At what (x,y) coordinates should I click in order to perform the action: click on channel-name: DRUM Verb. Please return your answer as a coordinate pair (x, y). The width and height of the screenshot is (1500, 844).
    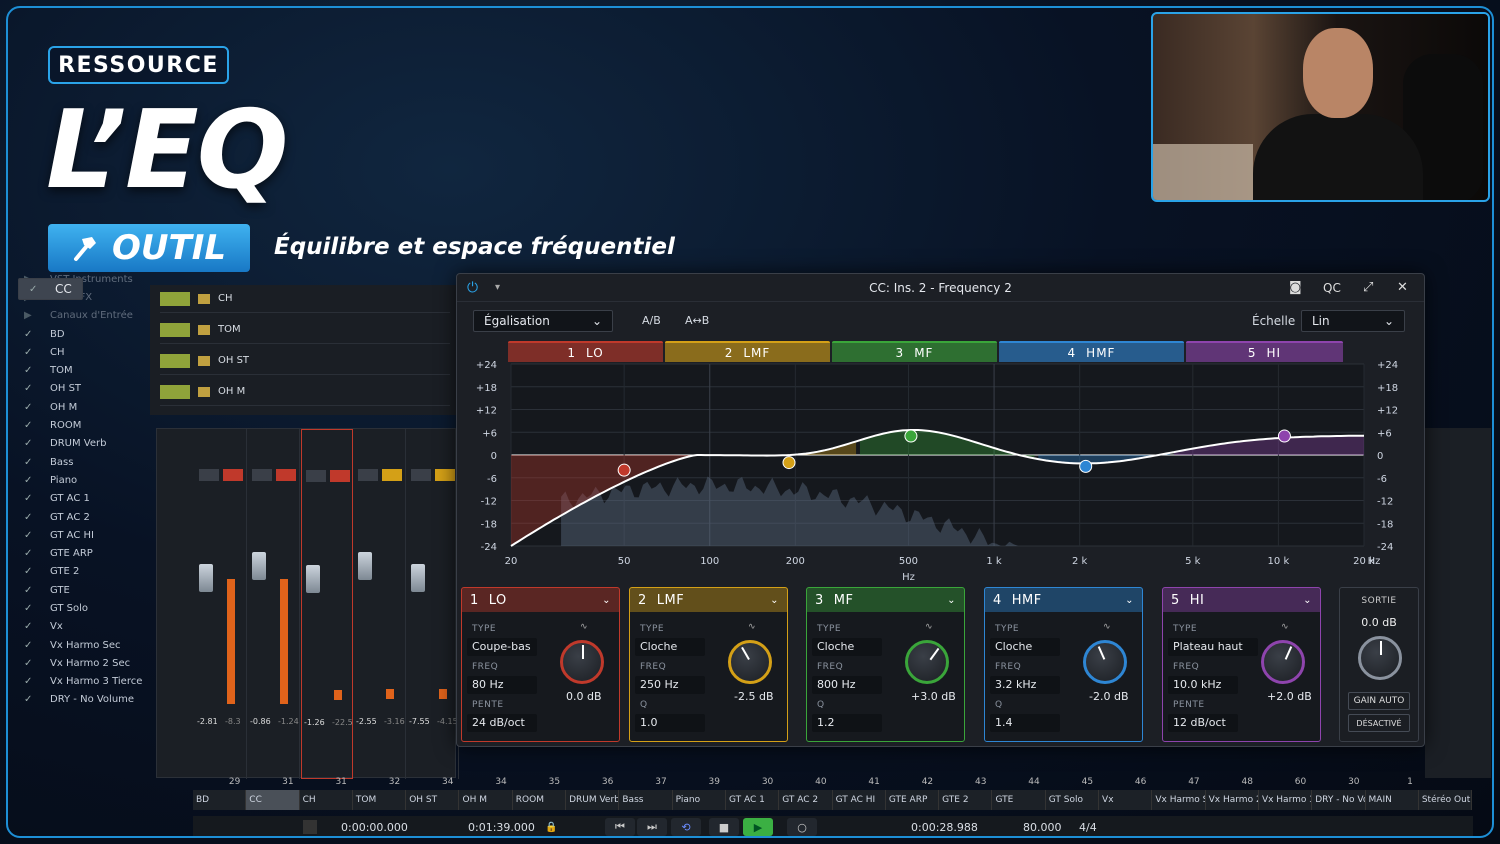
    Looking at the image, I should click on (593, 800).